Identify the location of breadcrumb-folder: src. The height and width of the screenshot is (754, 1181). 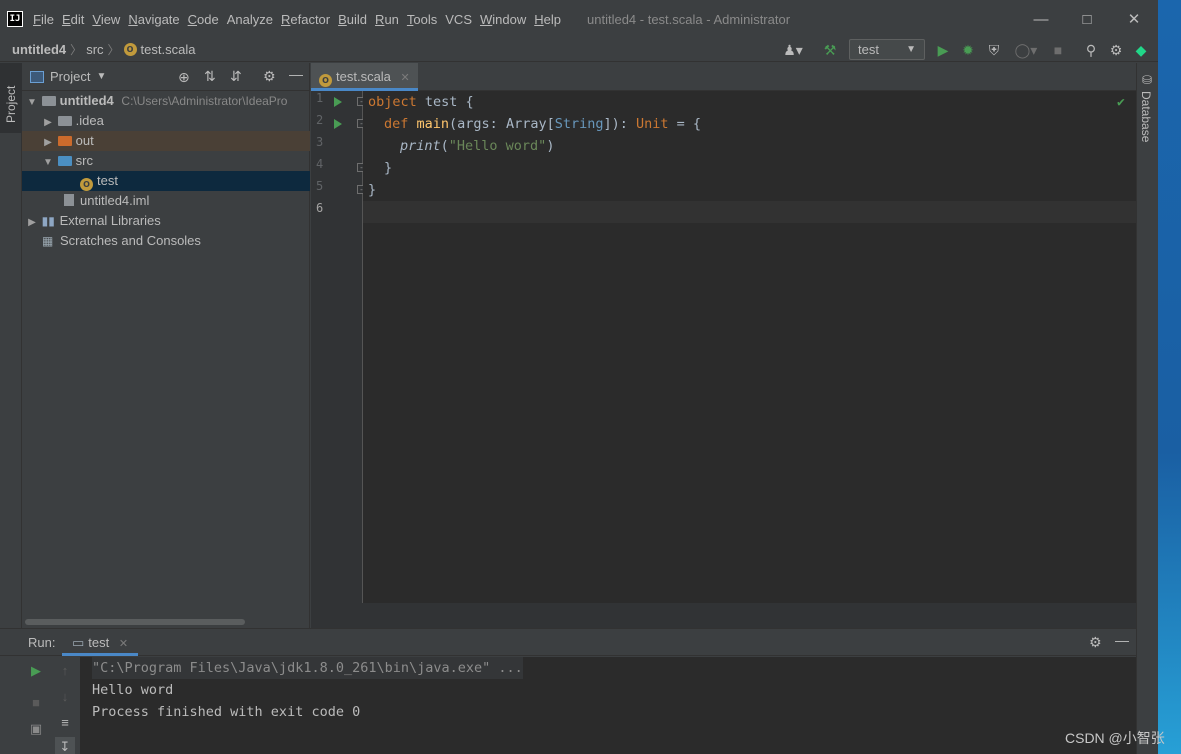
(94, 49).